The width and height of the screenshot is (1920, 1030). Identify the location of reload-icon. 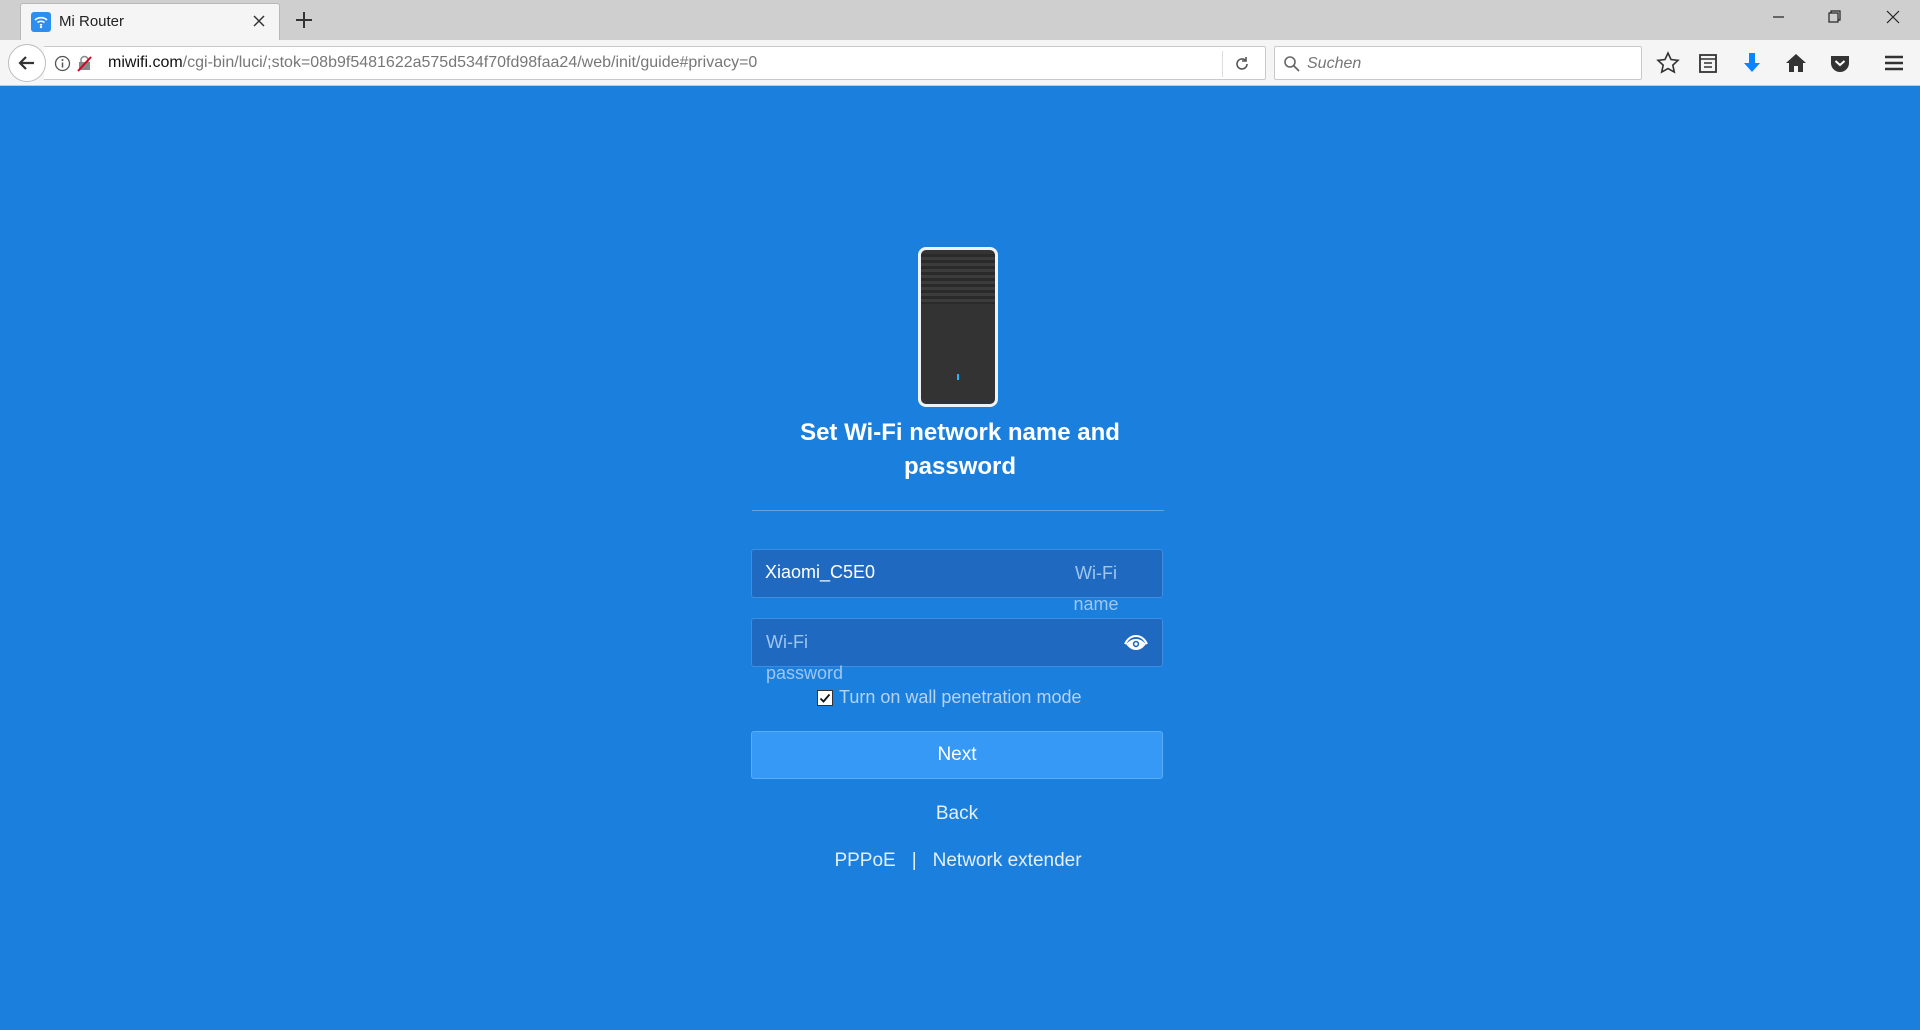
(1242, 64).